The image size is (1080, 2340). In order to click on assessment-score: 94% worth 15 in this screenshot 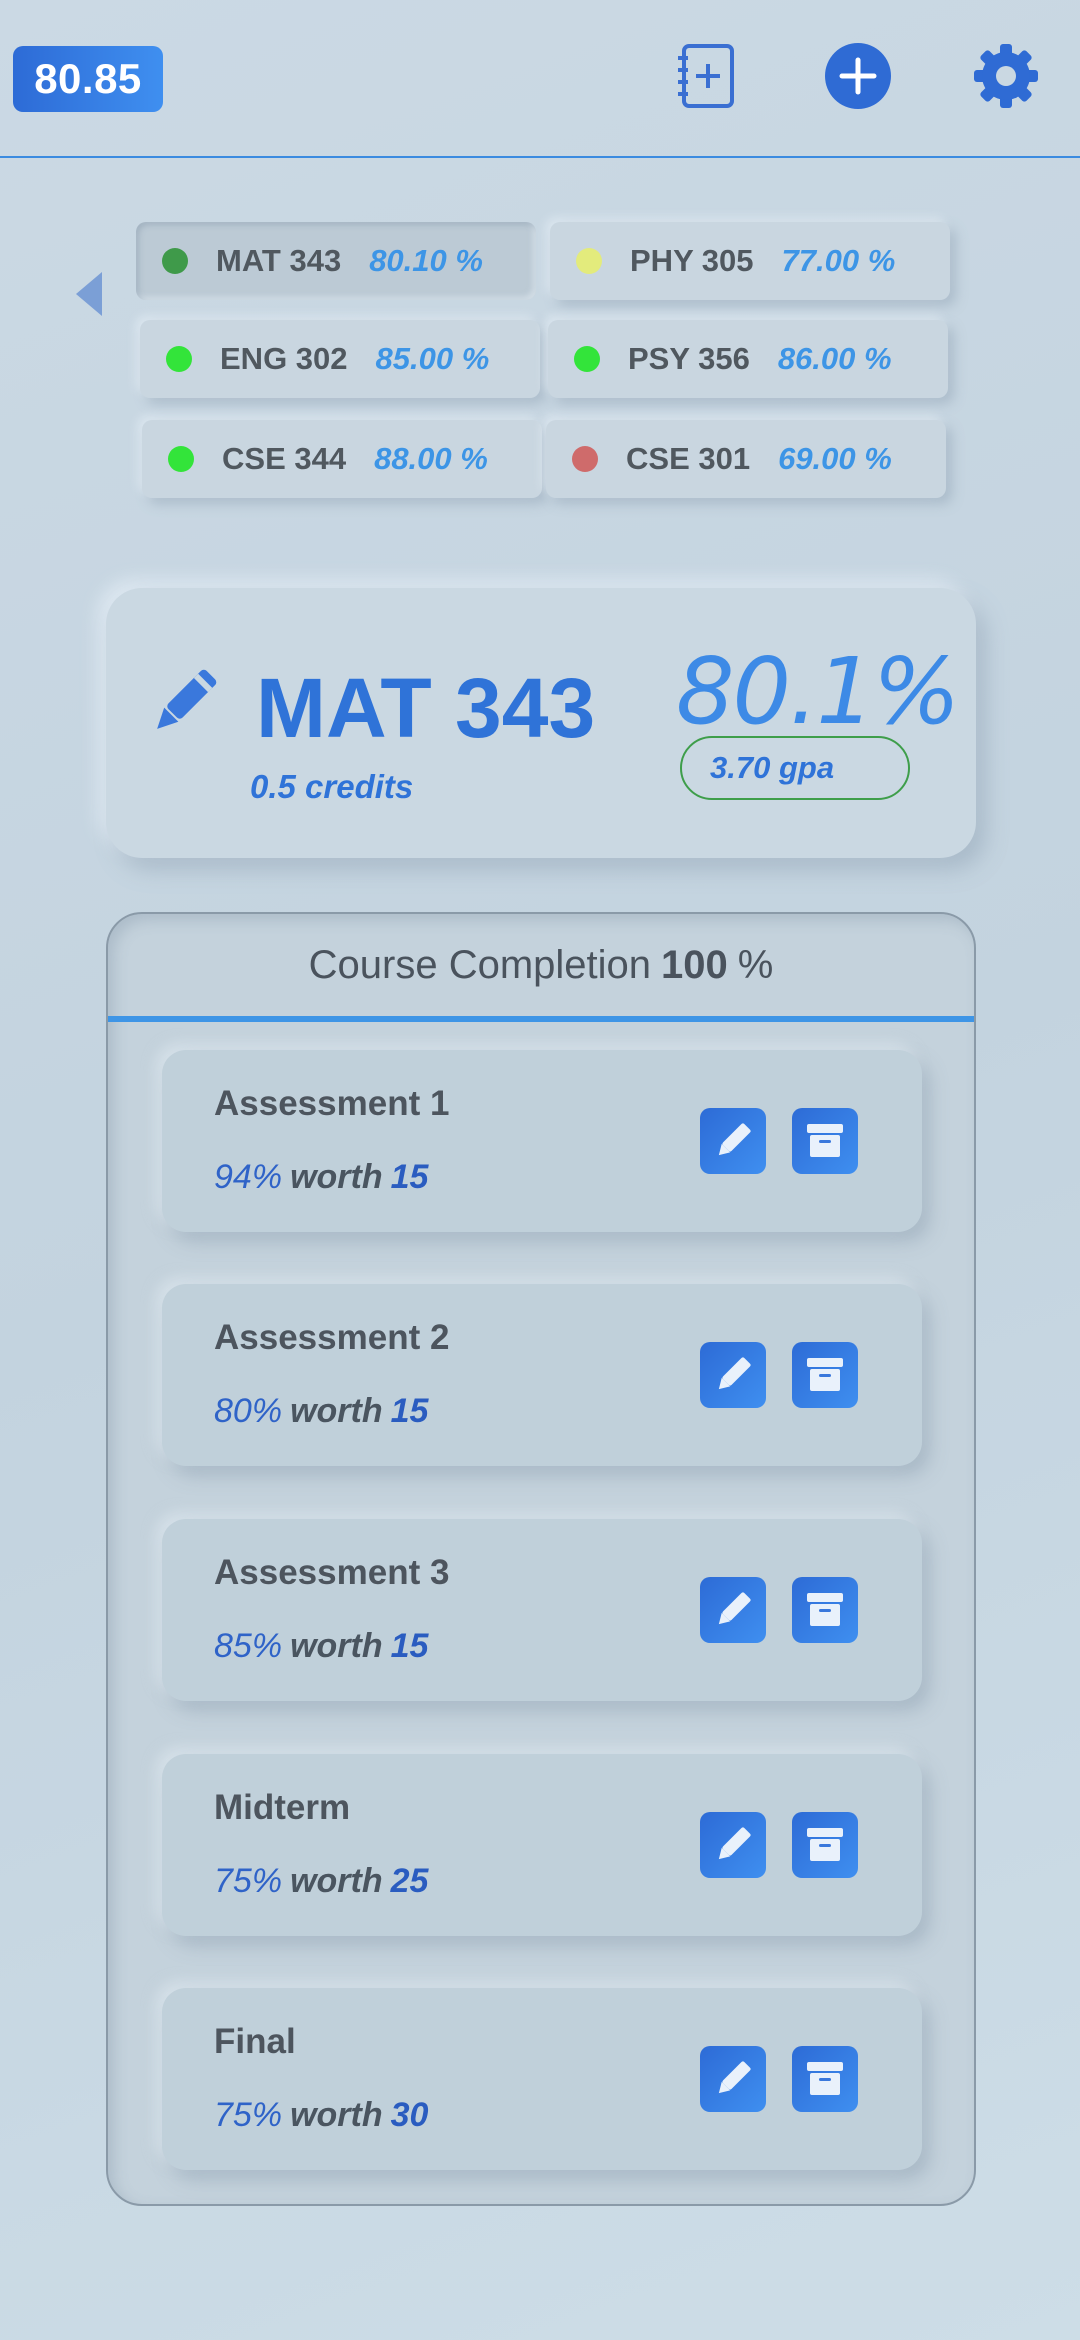, I will do `click(321, 1177)`.